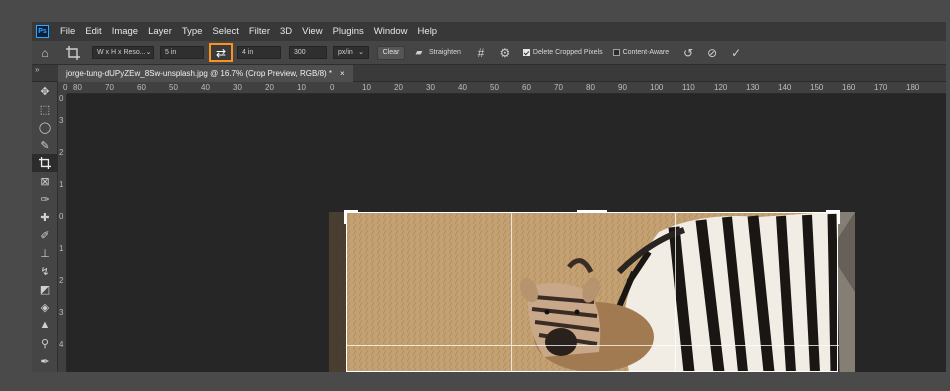 The image size is (950, 391). I want to click on eyedropper-tool-icon: ✑, so click(45, 199).